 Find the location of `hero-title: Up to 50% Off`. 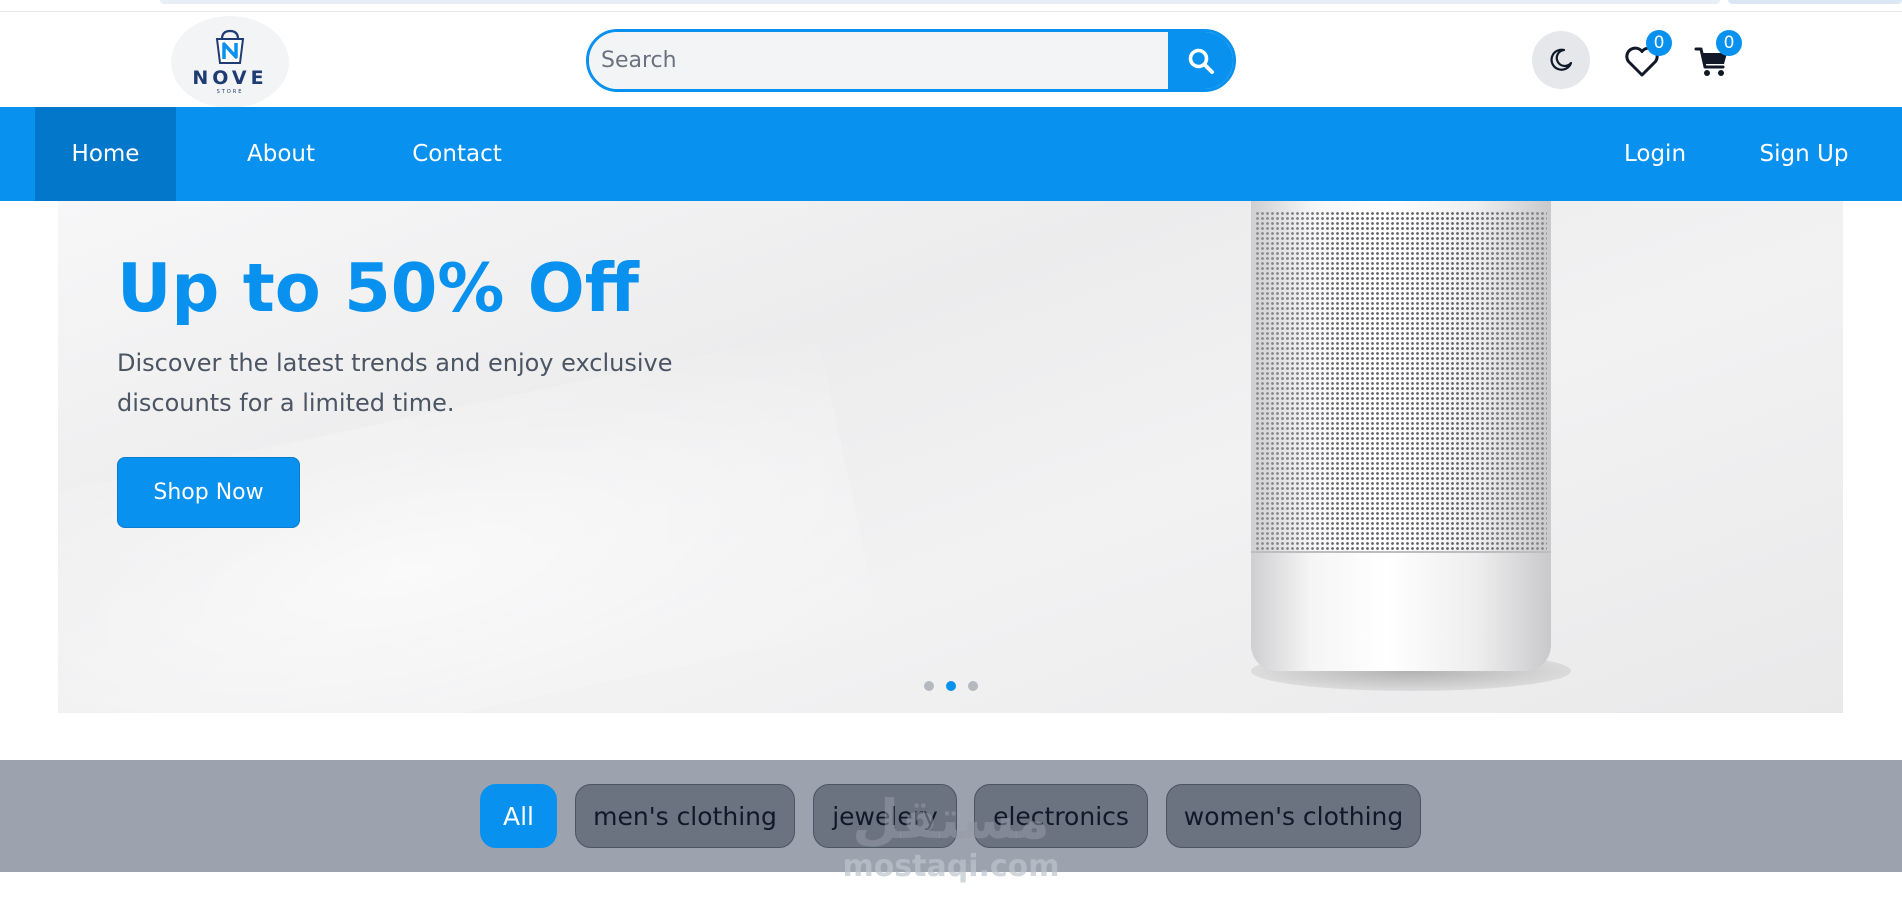

hero-title: Up to 50% Off is located at coordinates (378, 288).